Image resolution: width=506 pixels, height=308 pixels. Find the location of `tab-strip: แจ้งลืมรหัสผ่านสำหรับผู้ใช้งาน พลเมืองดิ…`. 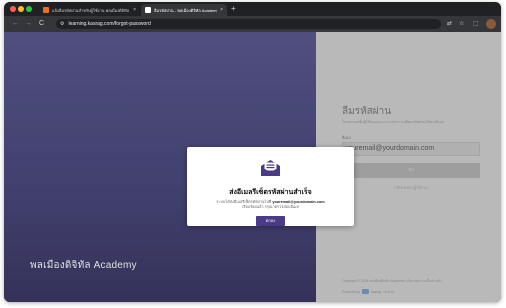

tab-strip: แจ้งลืมรหัสผ่านสำหรับผู้ใช้งาน พลเมืองดิ… is located at coordinates (252, 9).